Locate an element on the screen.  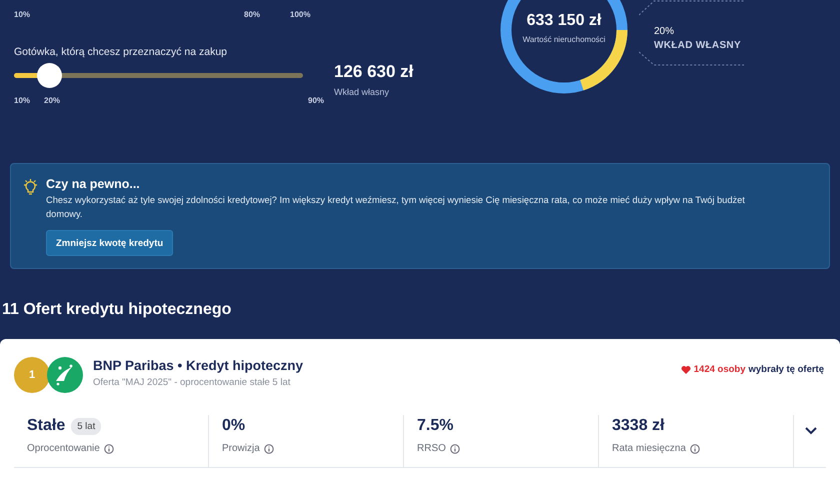
metric-tag: 5 lat is located at coordinates (86, 426).